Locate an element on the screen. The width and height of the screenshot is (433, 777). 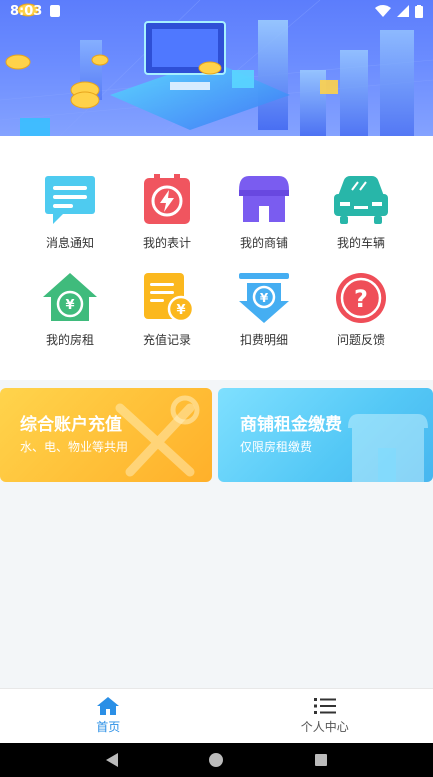
status-icons is located at coordinates (399, 11).